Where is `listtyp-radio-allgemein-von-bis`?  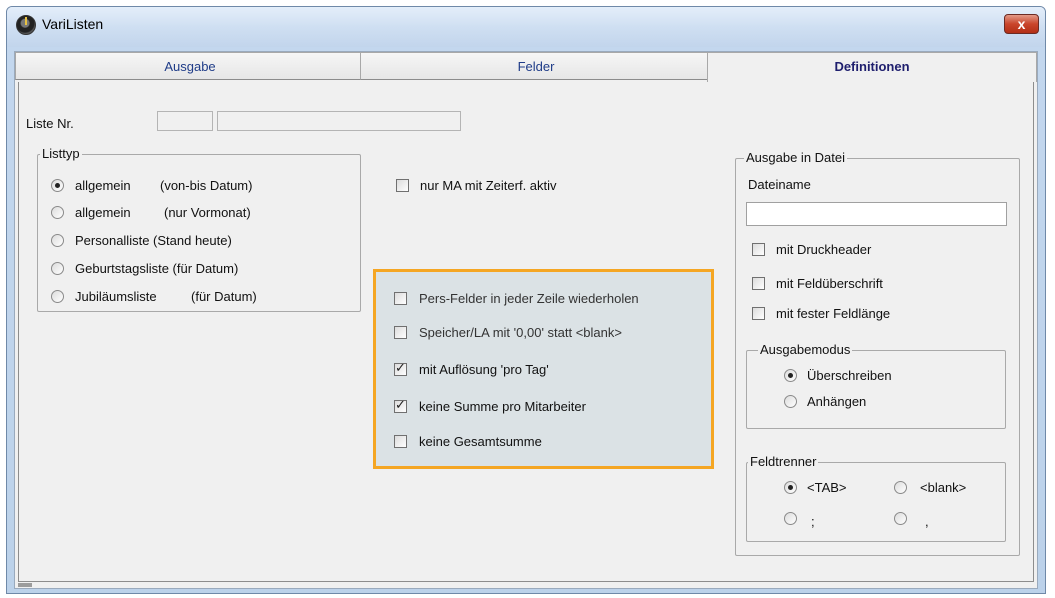
listtyp-radio-allgemein-von-bis is located at coordinates (57, 185).